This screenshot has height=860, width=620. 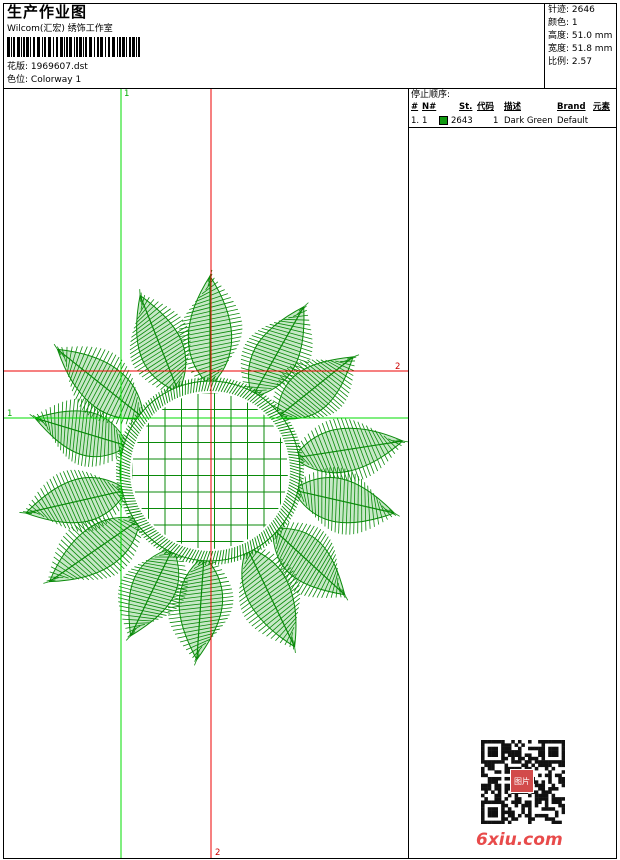 I want to click on guide-marker-green-top: 1, so click(x=127, y=94).